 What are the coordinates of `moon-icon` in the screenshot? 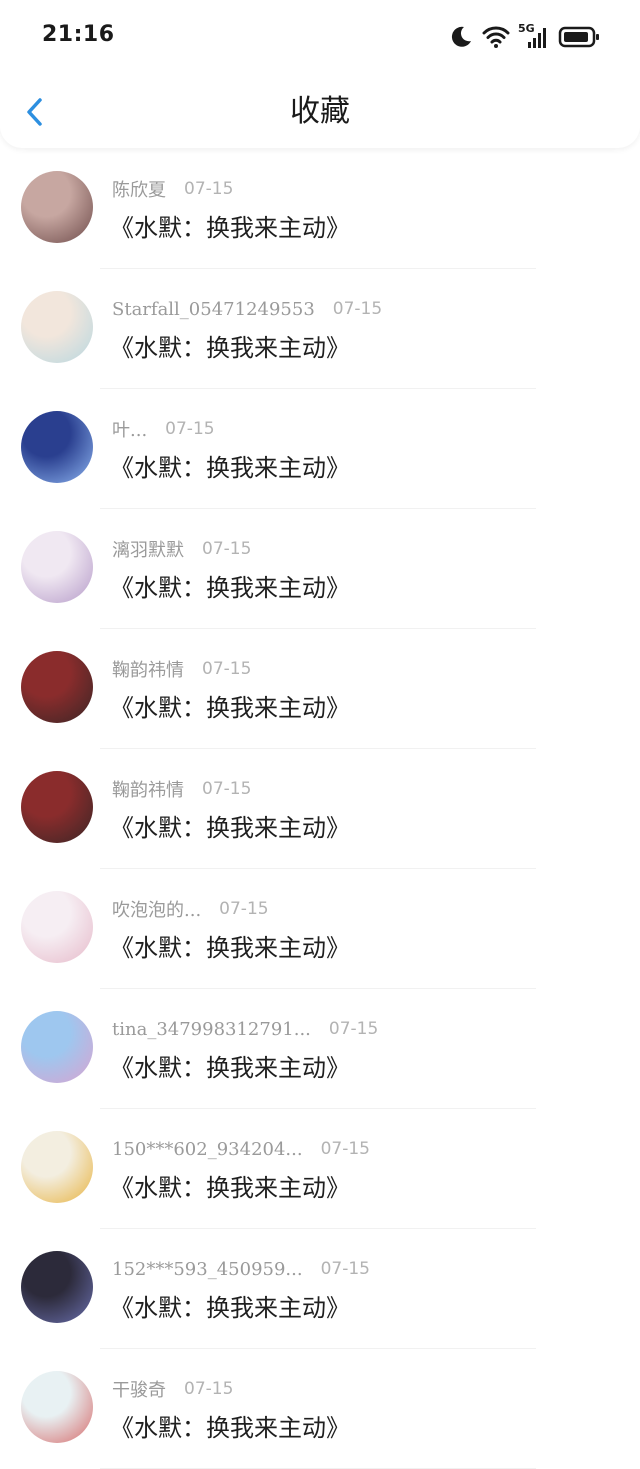 It's located at (461, 37).